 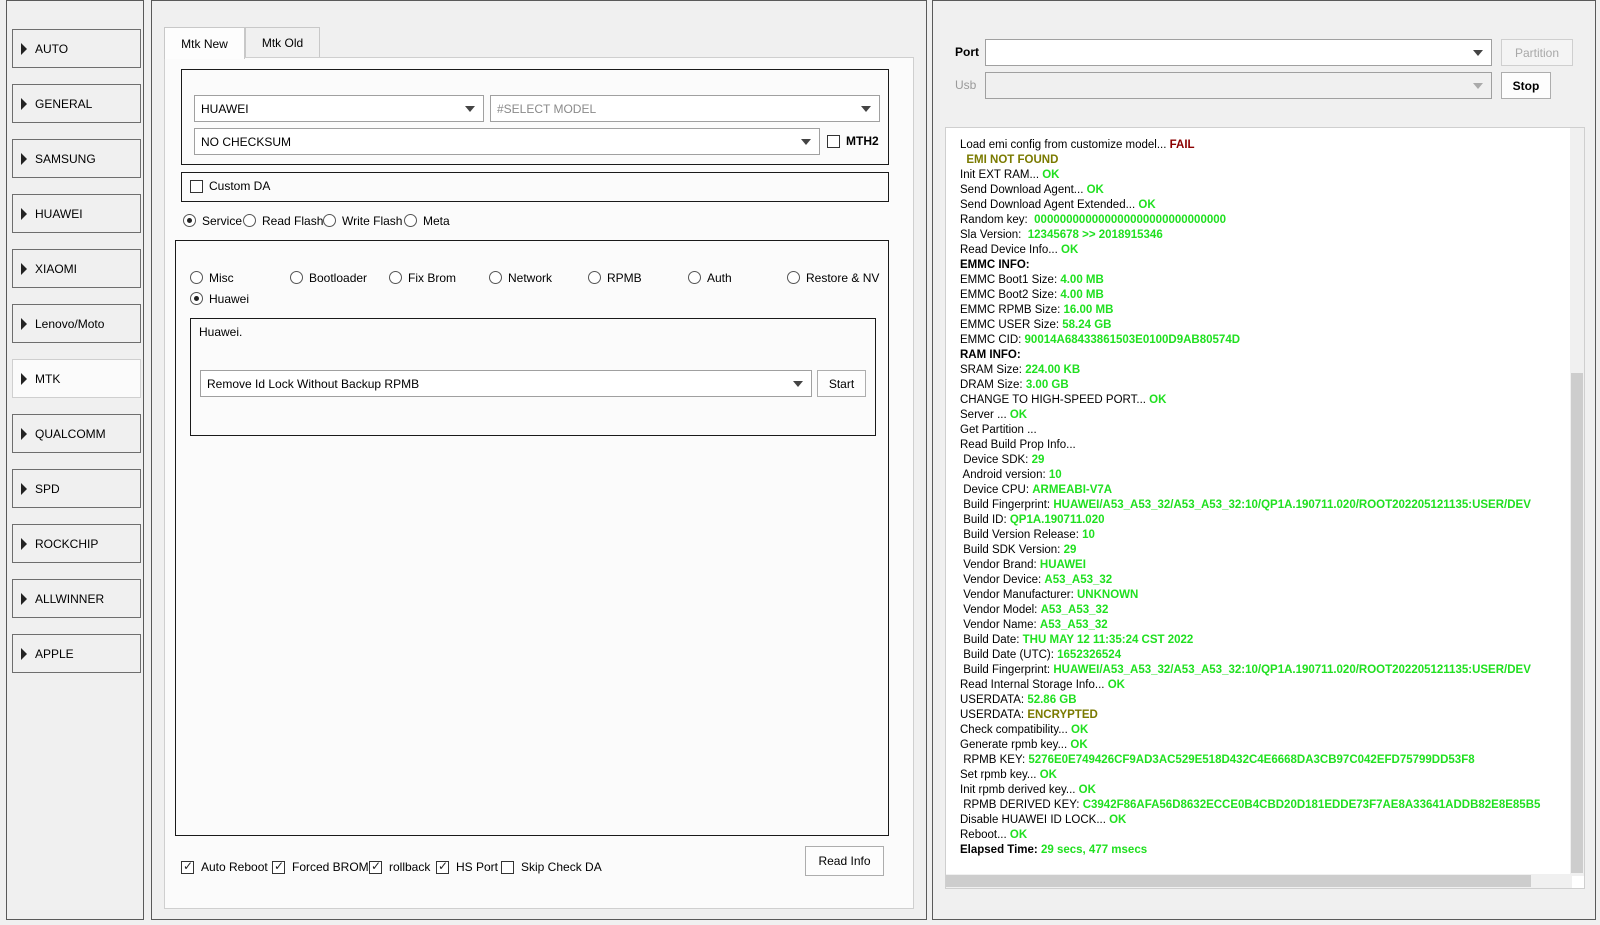 I want to click on log-line-text: EMMC CID:, so click(x=992, y=340).